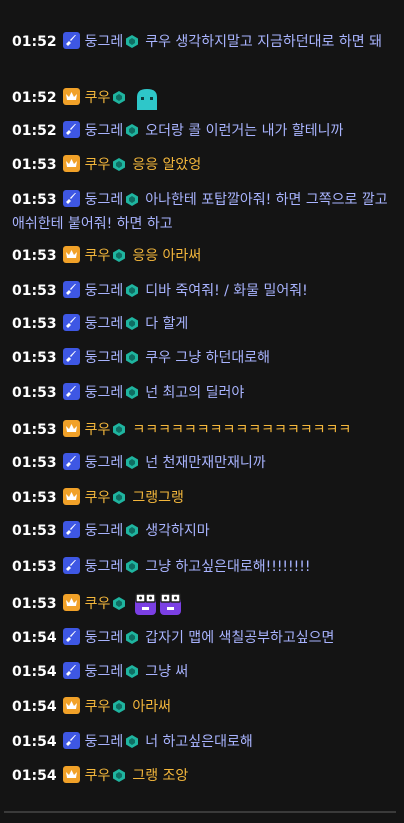 The height and width of the screenshot is (823, 404). I want to click on message-text: ㅋㅋㅋㅋㅋㅋㅋㅋㅋㅋㅋㅋㅋㅋㅋㅋㅋ, so click(242, 430).